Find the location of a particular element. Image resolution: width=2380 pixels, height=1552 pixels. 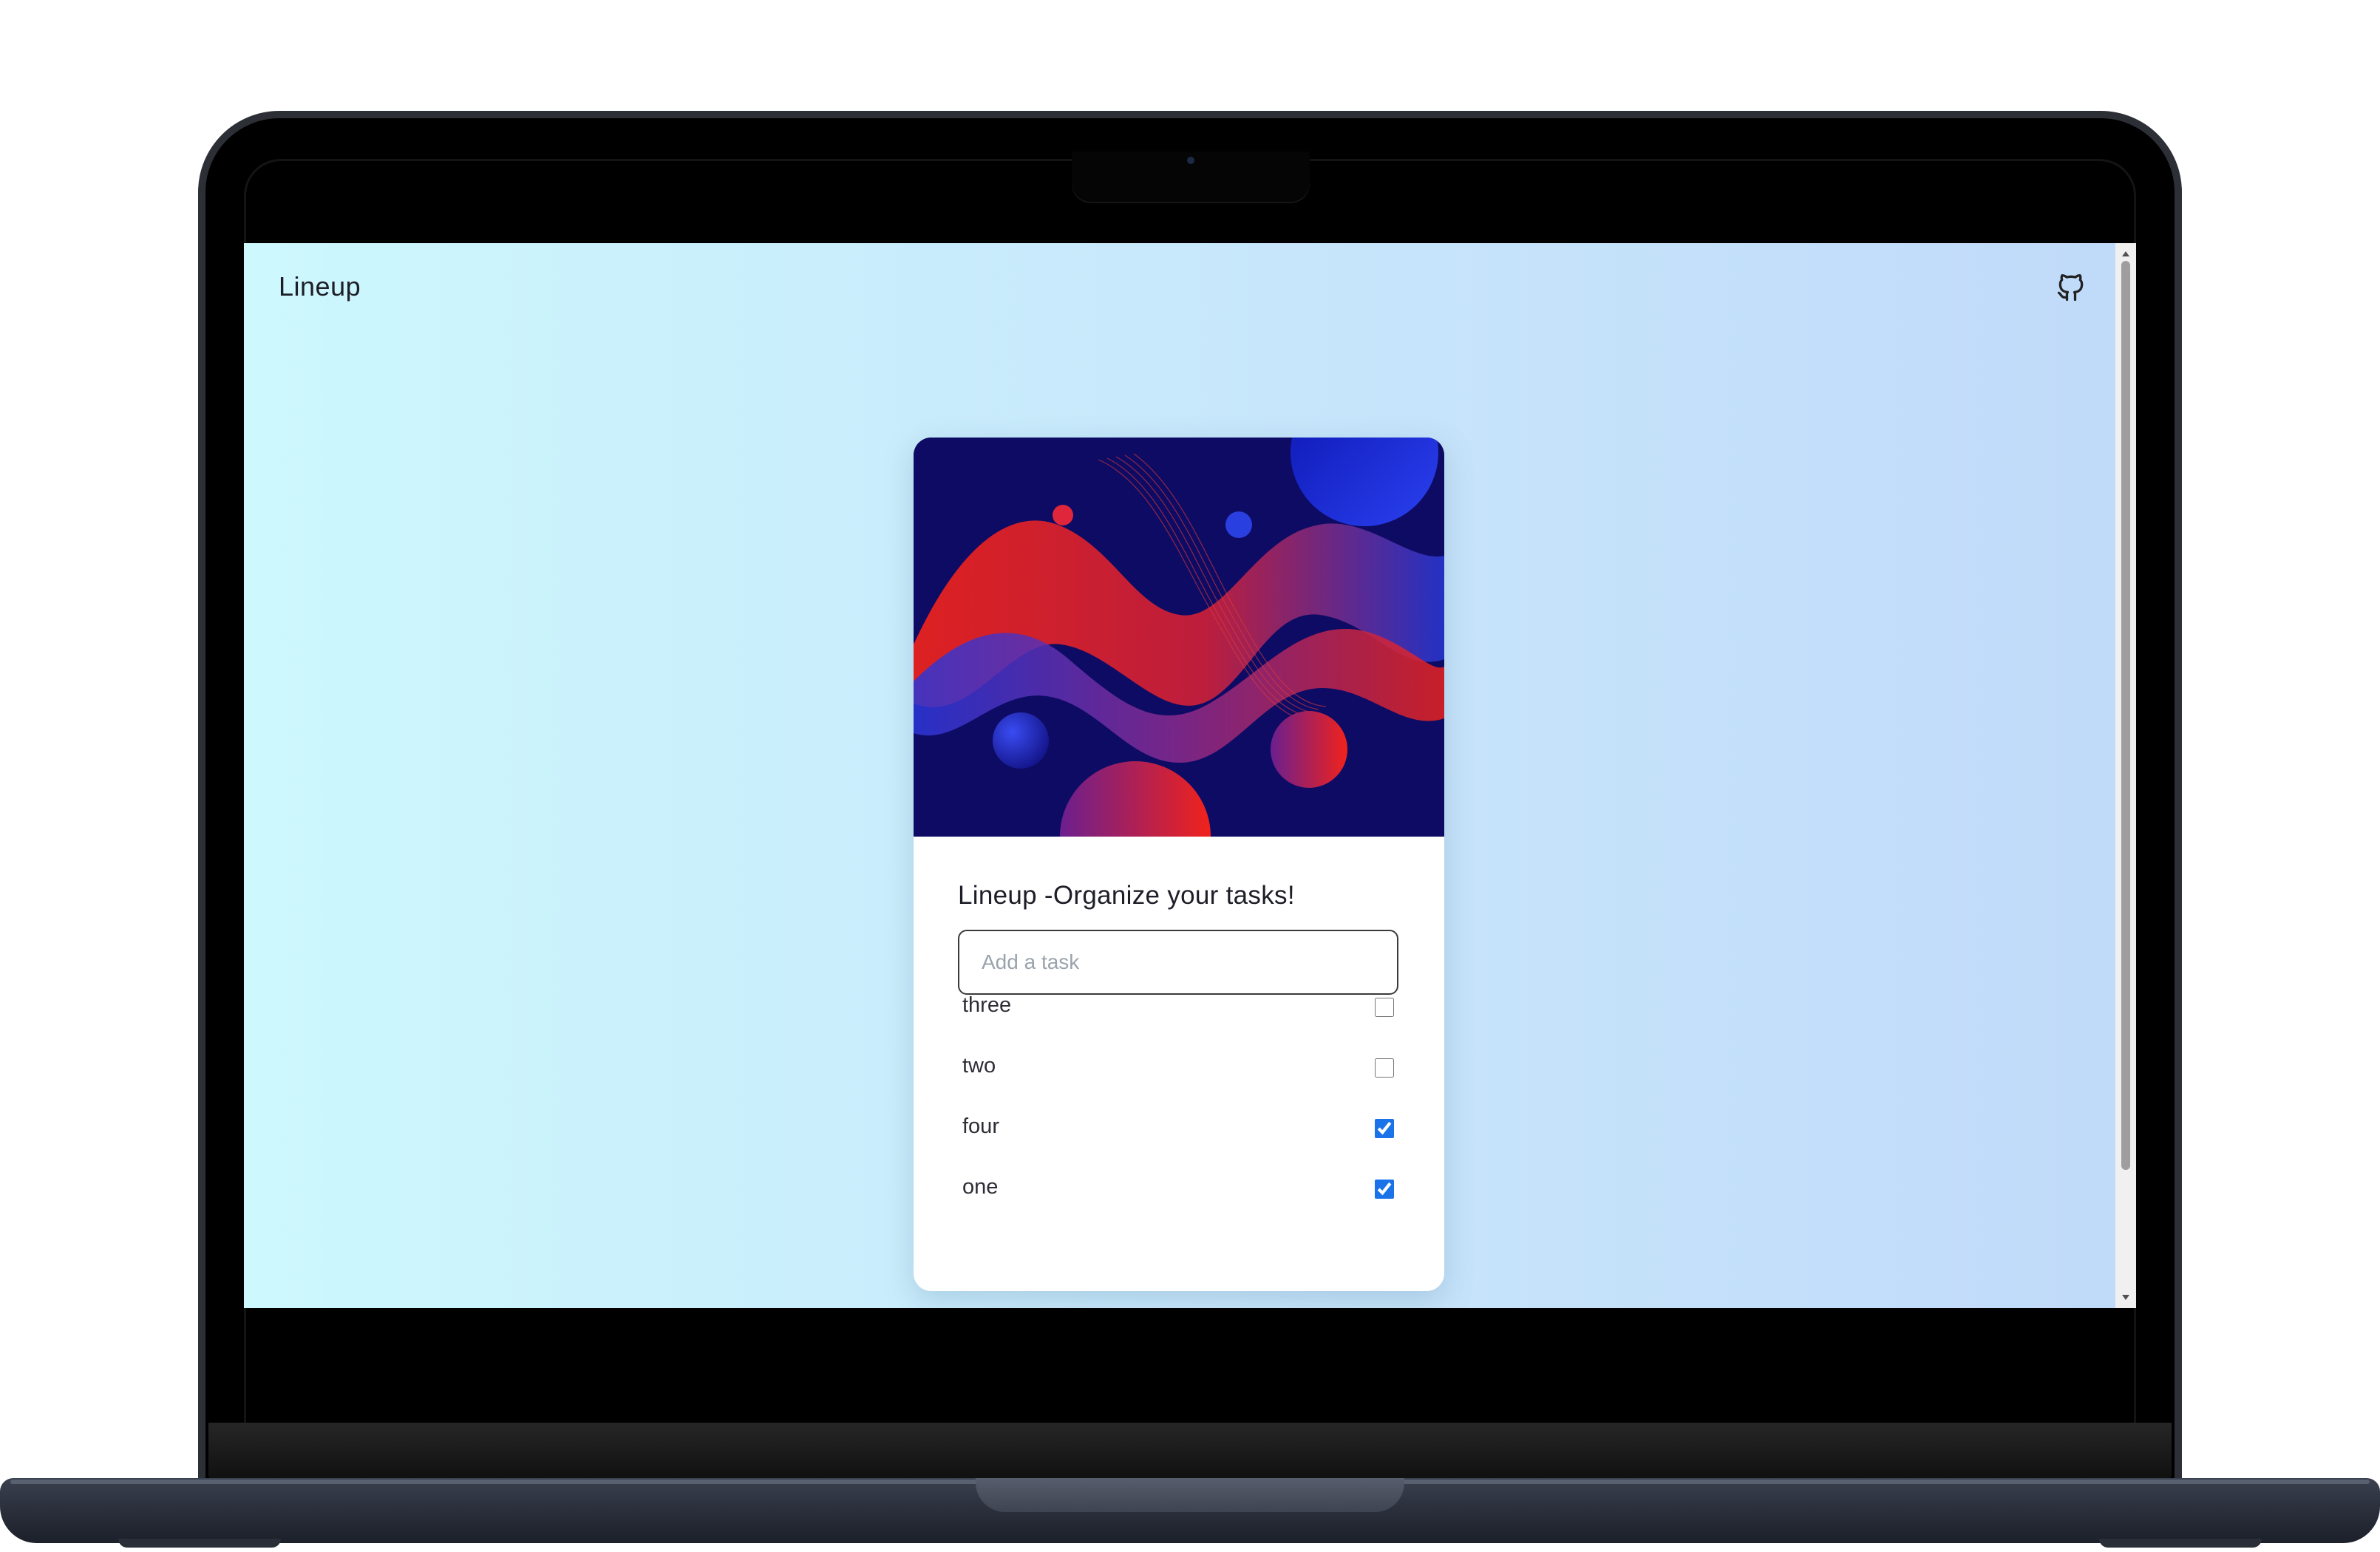

laptop-opening-notch is located at coordinates (1190, 1495).